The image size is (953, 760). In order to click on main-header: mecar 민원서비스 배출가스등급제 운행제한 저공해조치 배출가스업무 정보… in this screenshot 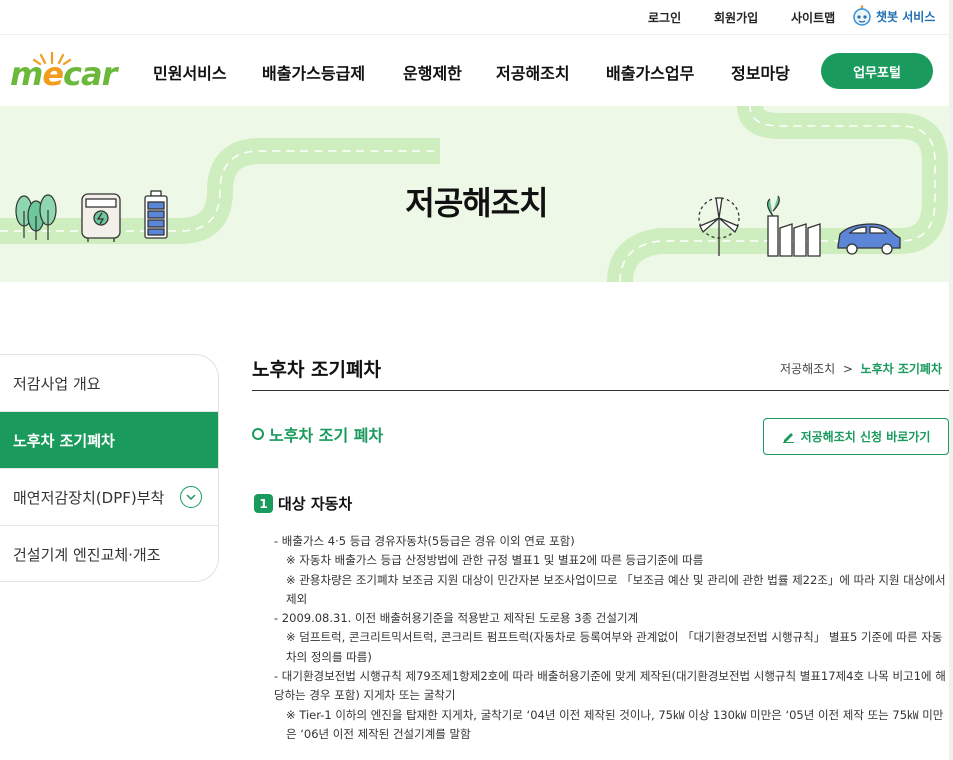, I will do `click(476, 70)`.